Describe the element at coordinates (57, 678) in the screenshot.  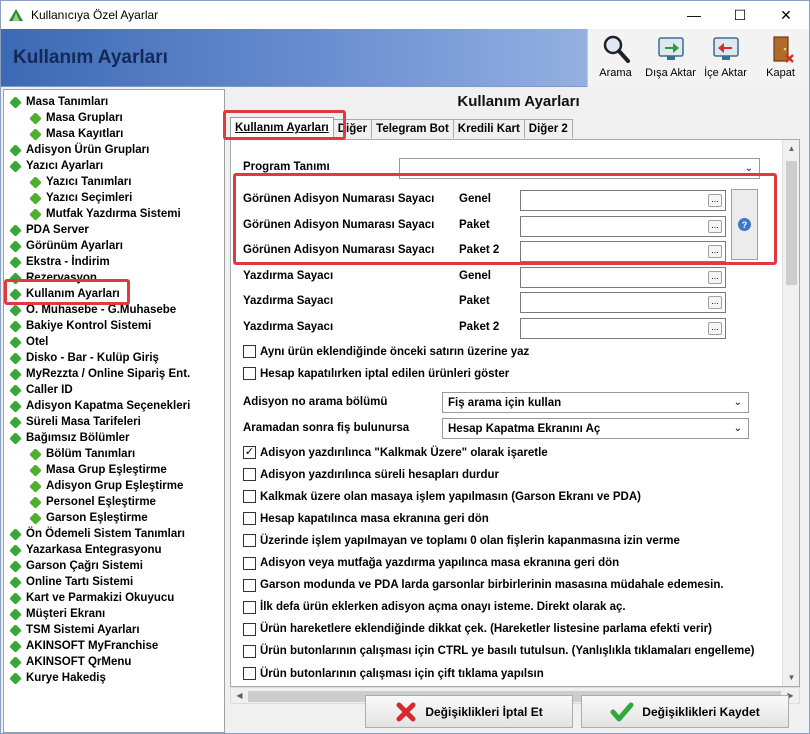
I see `tree-item: Kurye Hakediş` at that location.